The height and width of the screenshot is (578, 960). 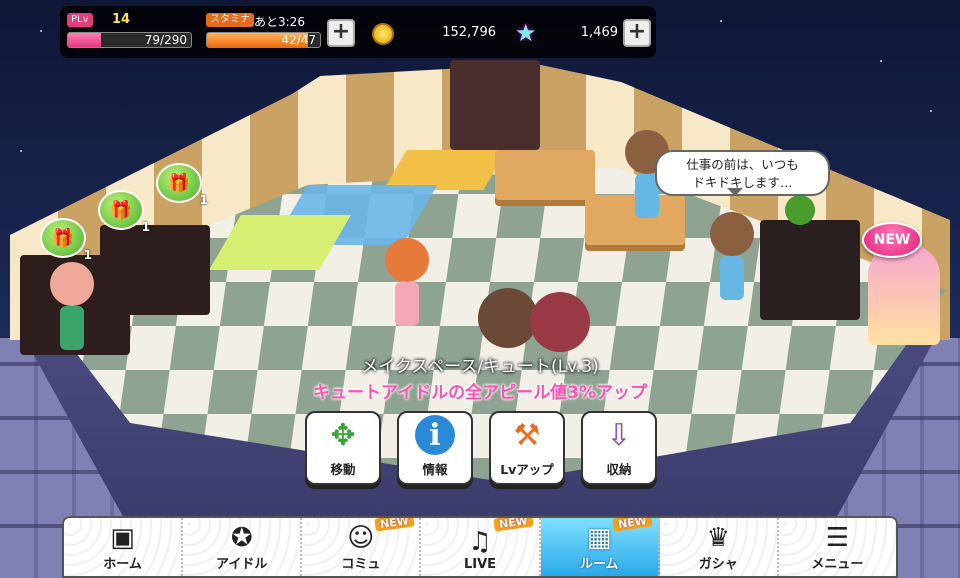 I want to click on nav-item-gacha: ♛ ガシャ, so click(x=719, y=547).